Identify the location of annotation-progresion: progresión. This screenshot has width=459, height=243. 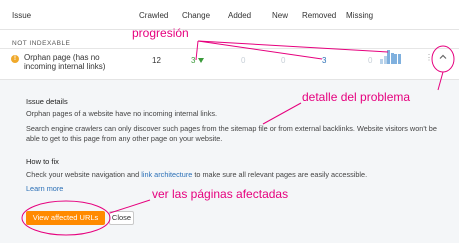
(160, 33).